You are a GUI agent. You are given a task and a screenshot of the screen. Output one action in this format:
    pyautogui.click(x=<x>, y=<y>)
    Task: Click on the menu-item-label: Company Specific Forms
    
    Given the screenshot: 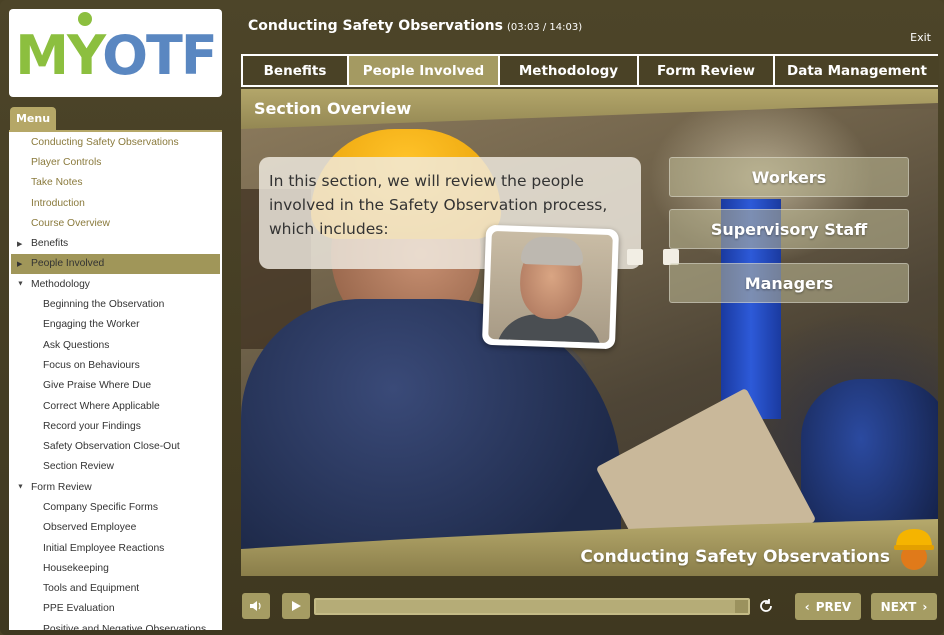 What is the action you would take?
    pyautogui.click(x=101, y=507)
    